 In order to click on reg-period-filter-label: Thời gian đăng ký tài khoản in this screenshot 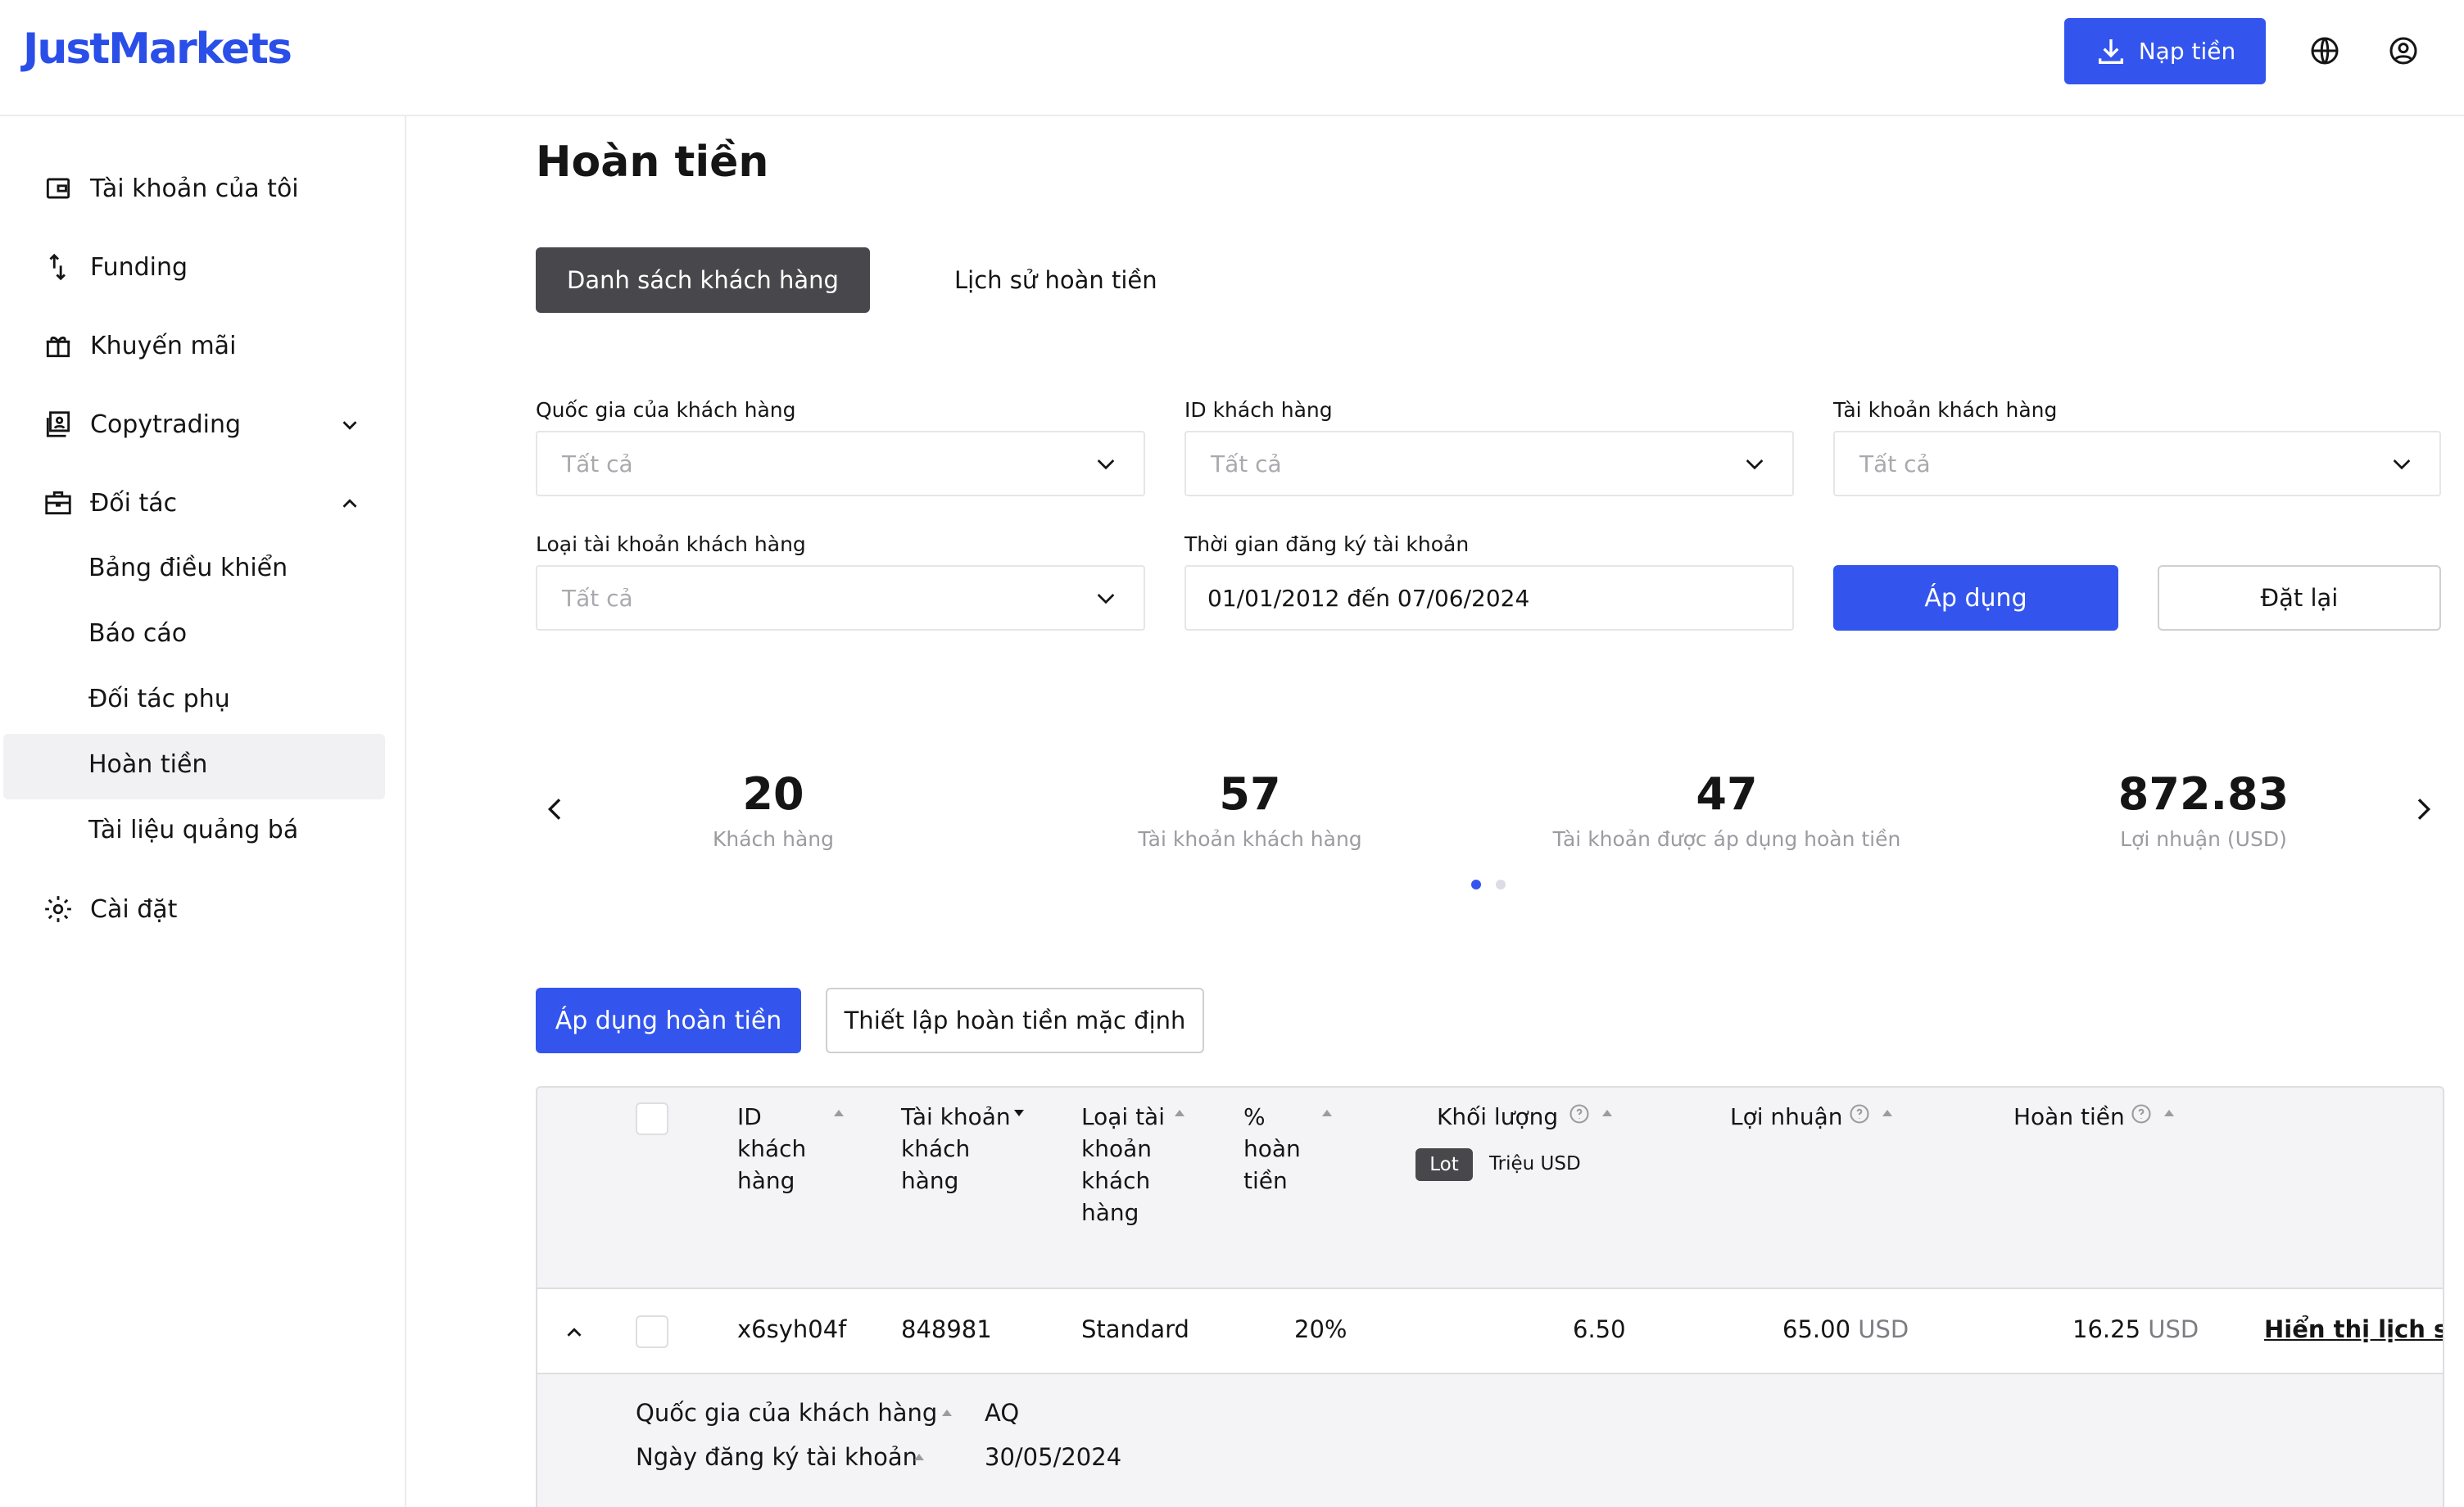, I will do `click(1327, 544)`.